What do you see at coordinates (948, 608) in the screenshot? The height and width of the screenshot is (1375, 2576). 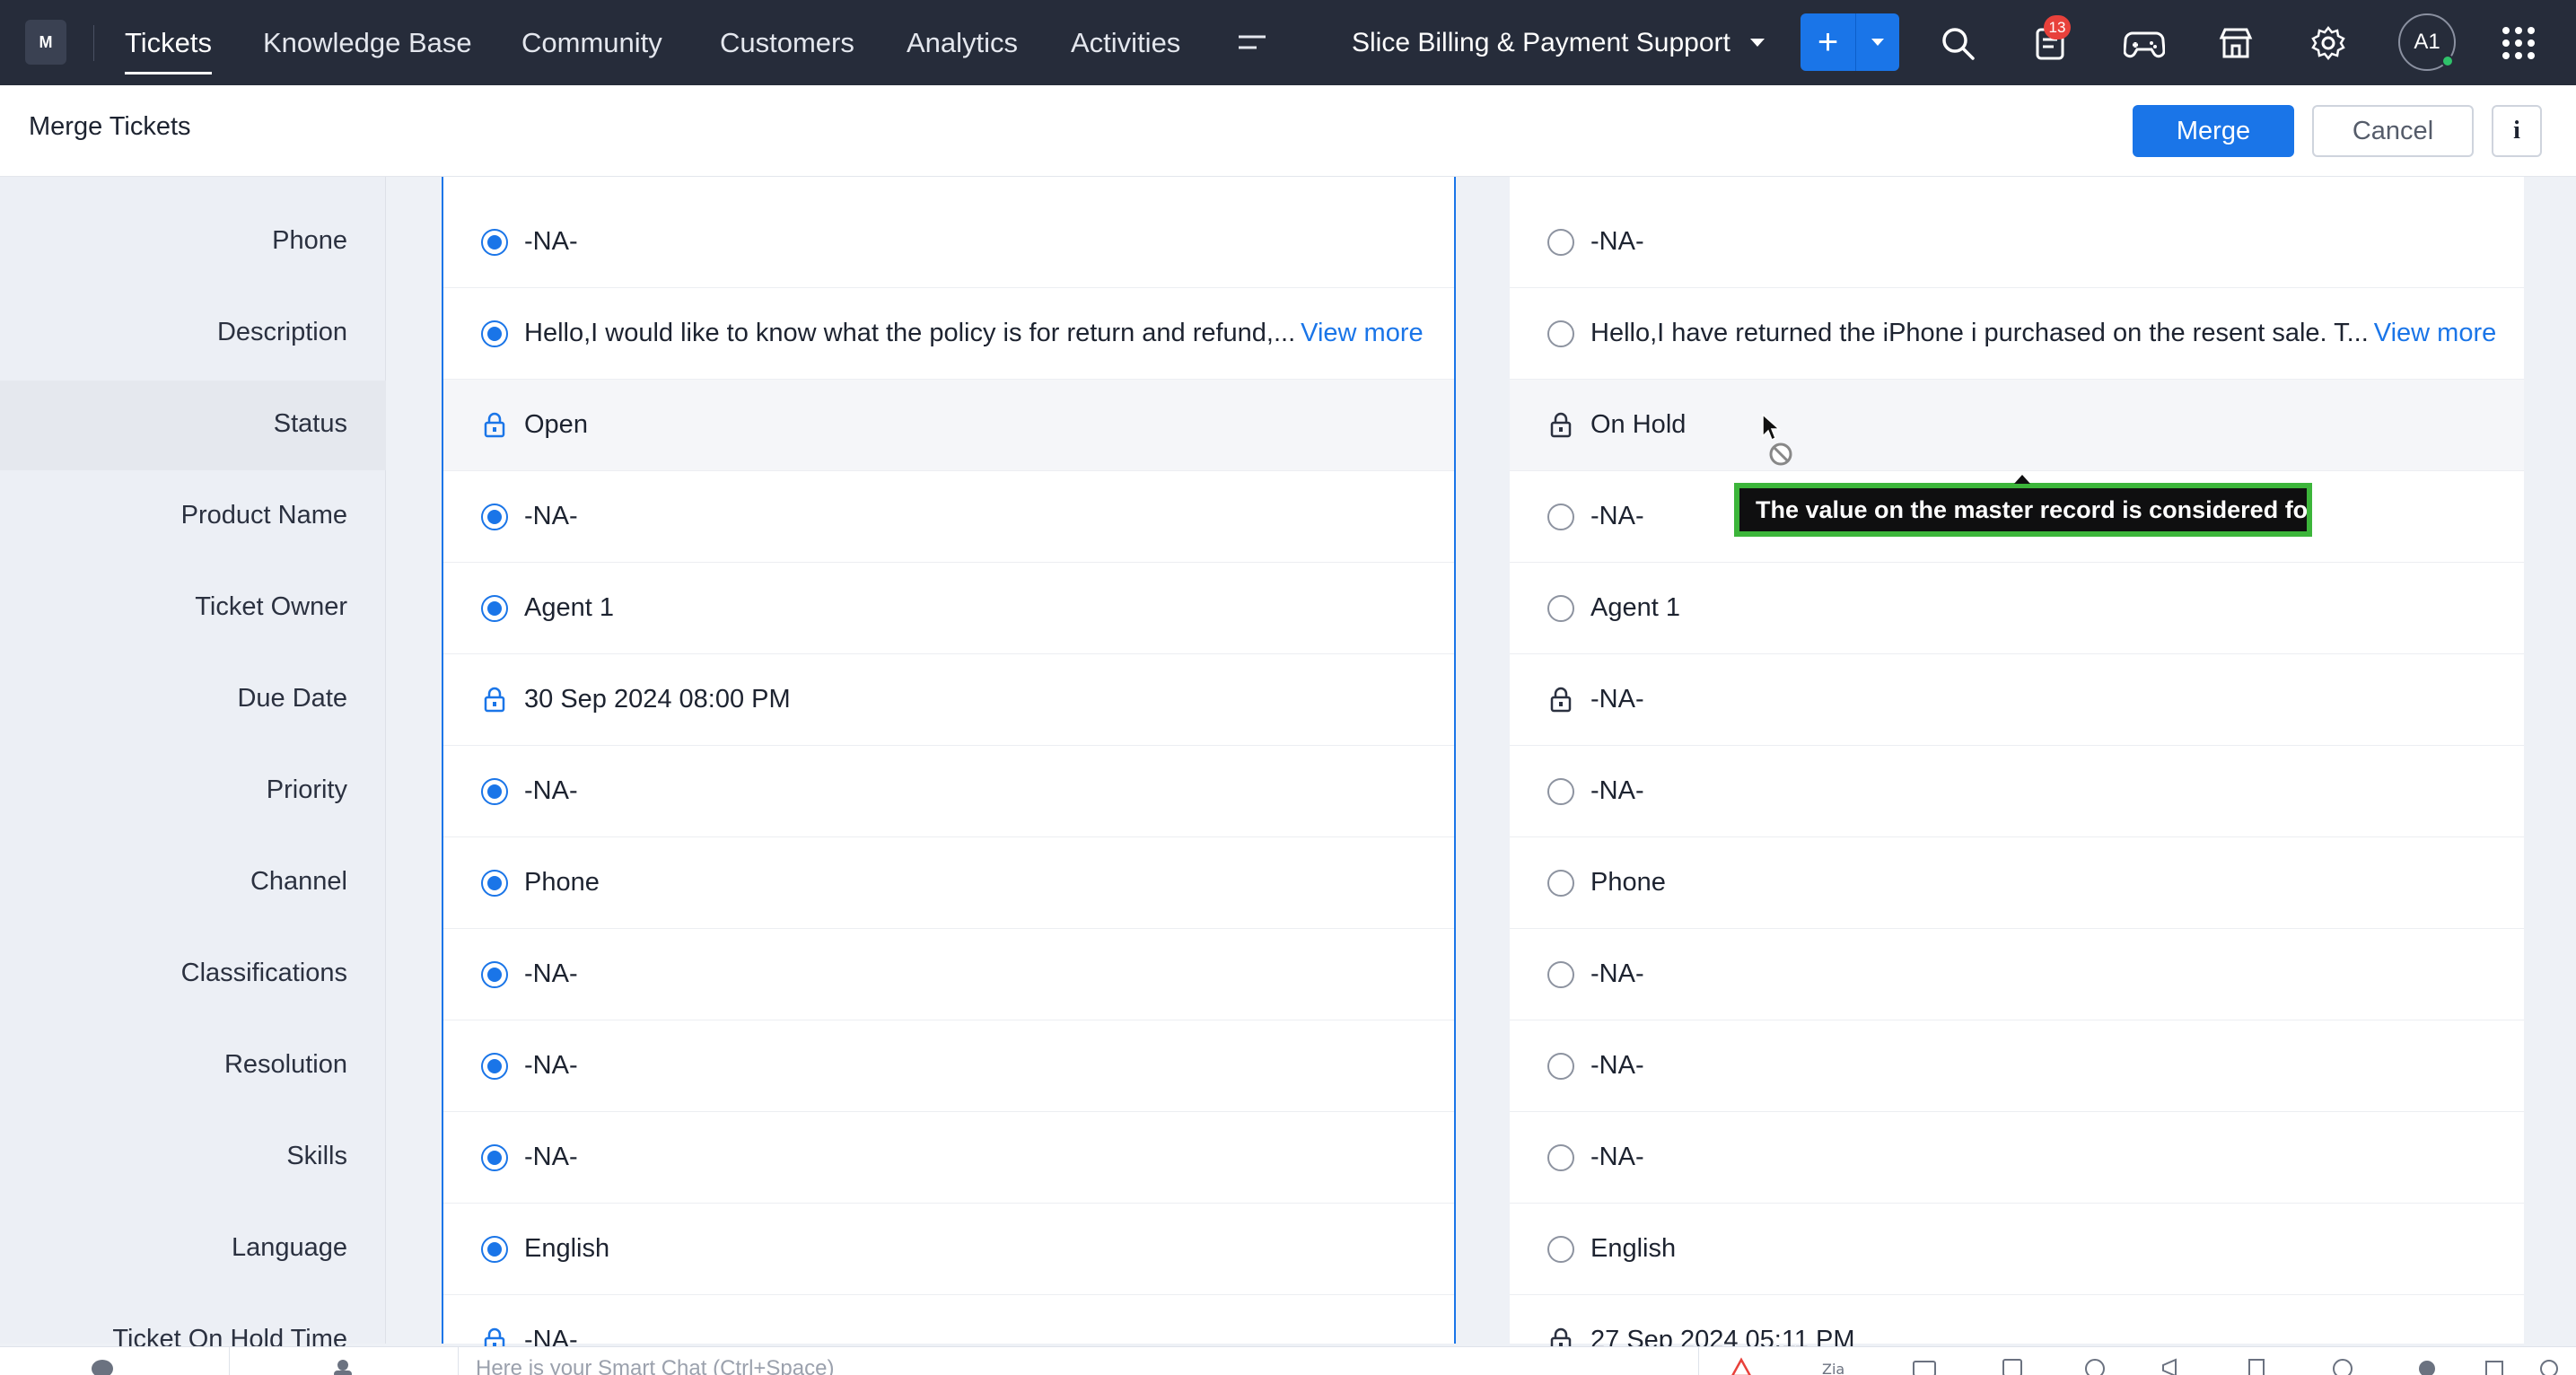 I see `master-row-ticket-owner: Agent 1` at bounding box center [948, 608].